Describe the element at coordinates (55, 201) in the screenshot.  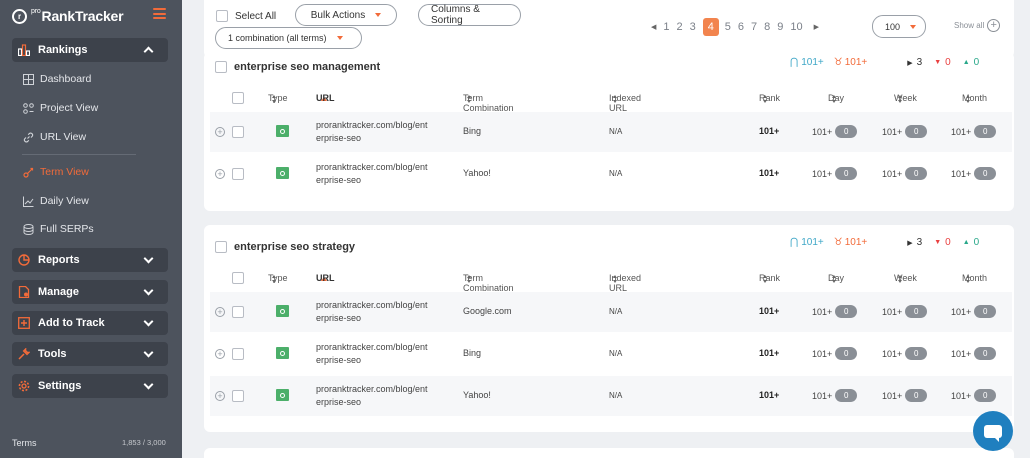
I see `sidebar-item-daily-view: Daily View` at that location.